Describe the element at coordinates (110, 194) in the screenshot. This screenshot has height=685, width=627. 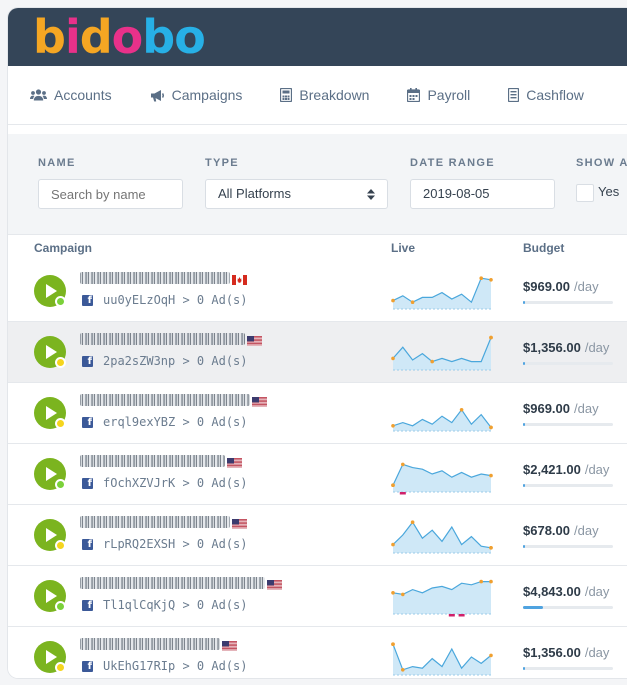
I see `name-search-input` at that location.